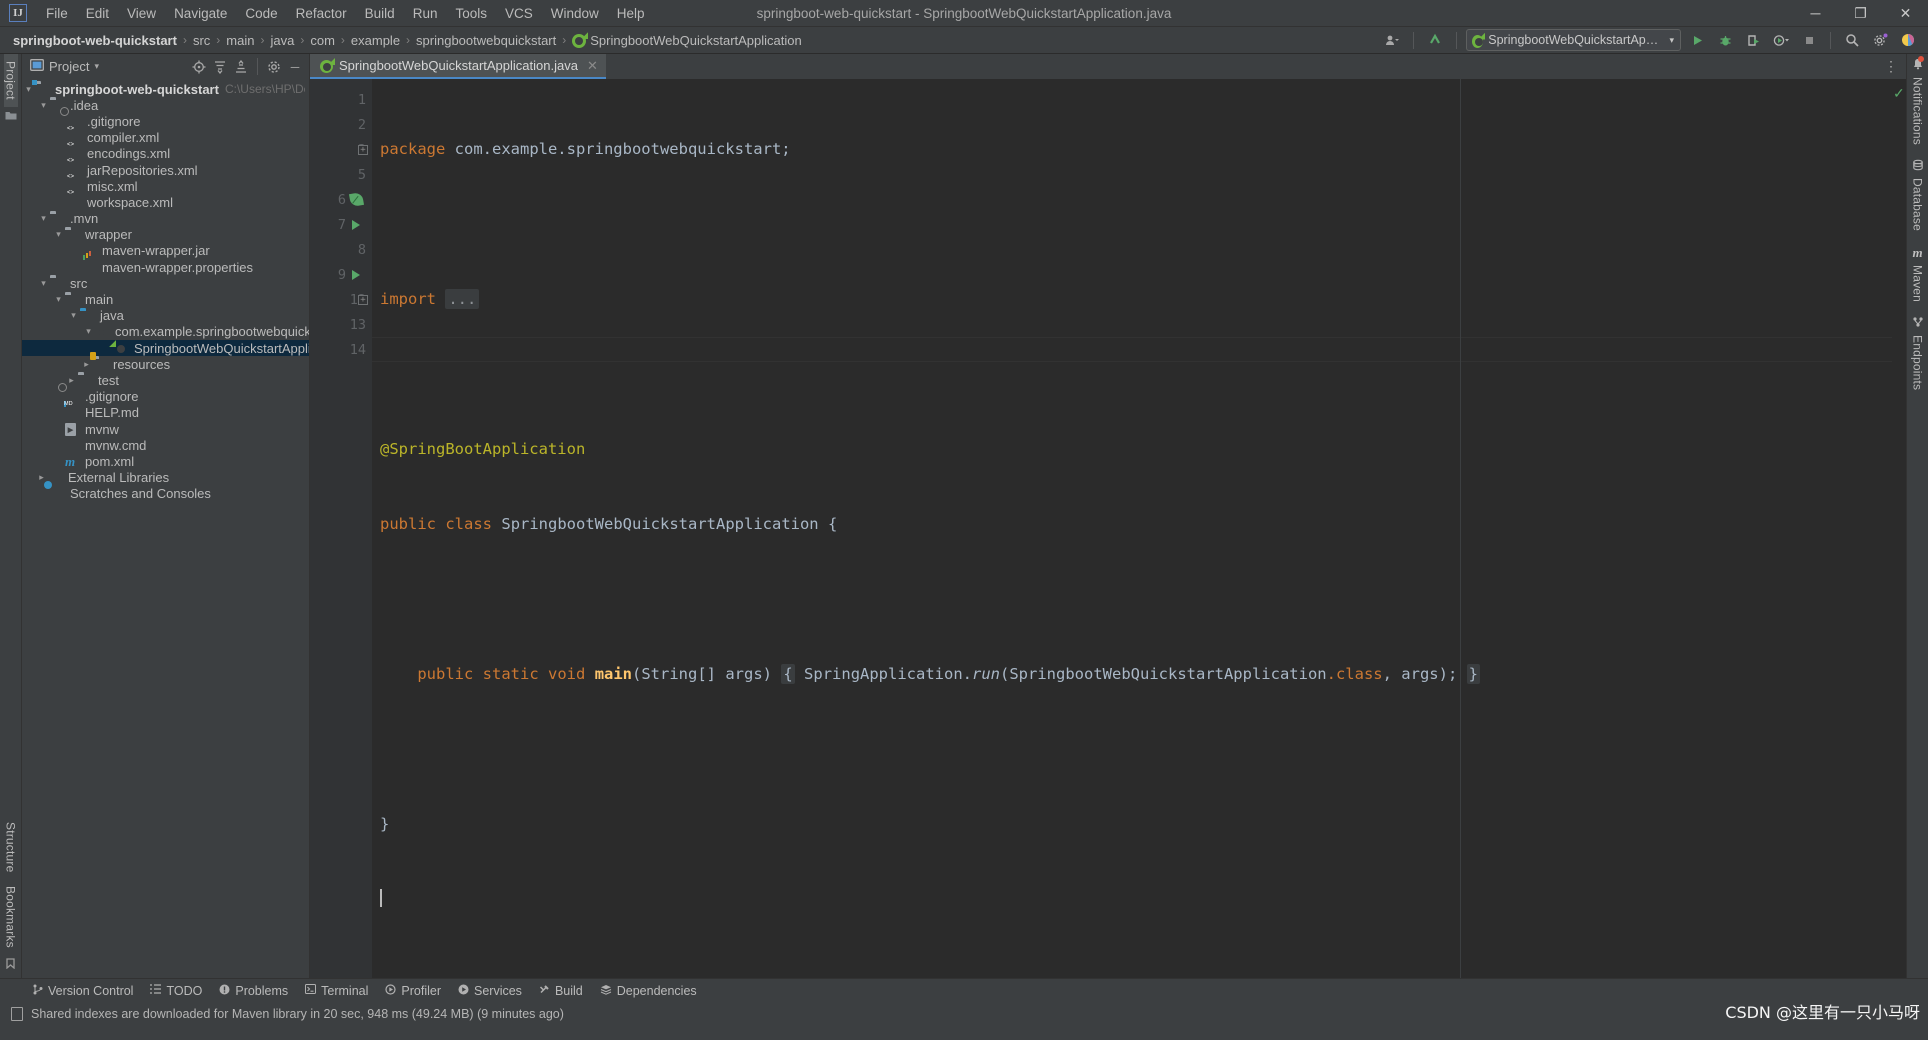 The width and height of the screenshot is (1928, 1040). I want to click on tree-row-gitignore: .gitignore, so click(165, 121).